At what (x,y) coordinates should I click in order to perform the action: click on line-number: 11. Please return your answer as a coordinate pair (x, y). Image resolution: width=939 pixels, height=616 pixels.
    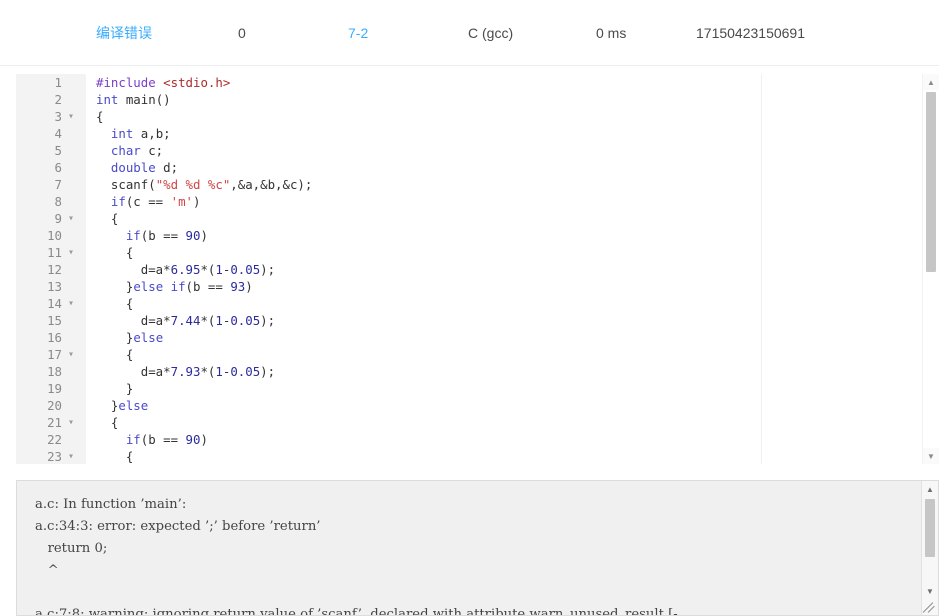
    Looking at the image, I should click on (54, 252).